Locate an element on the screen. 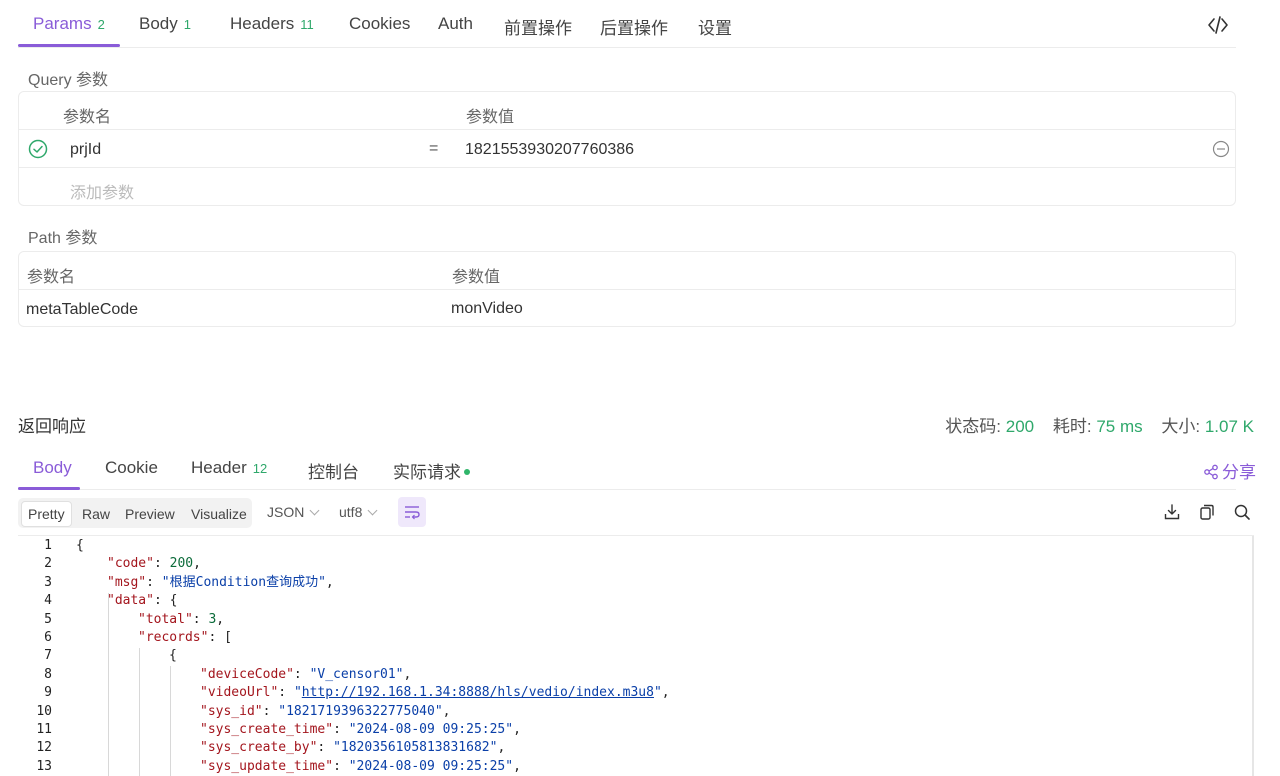 This screenshot has width=1280, height=776. json-key: "videoUrl" is located at coordinates (239, 693).